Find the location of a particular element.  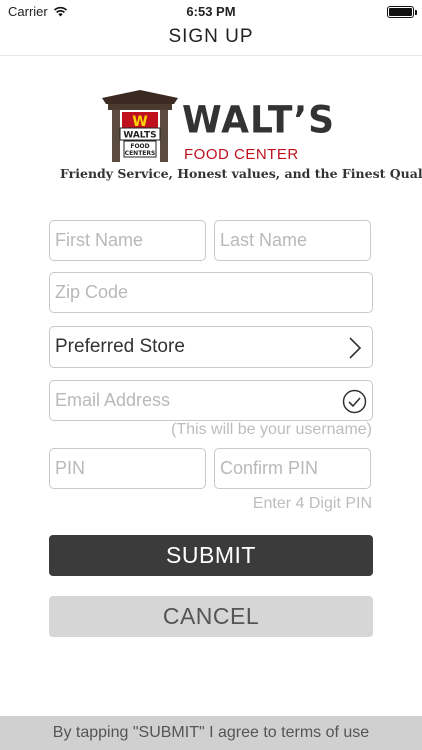

first-name-field is located at coordinates (127, 240).